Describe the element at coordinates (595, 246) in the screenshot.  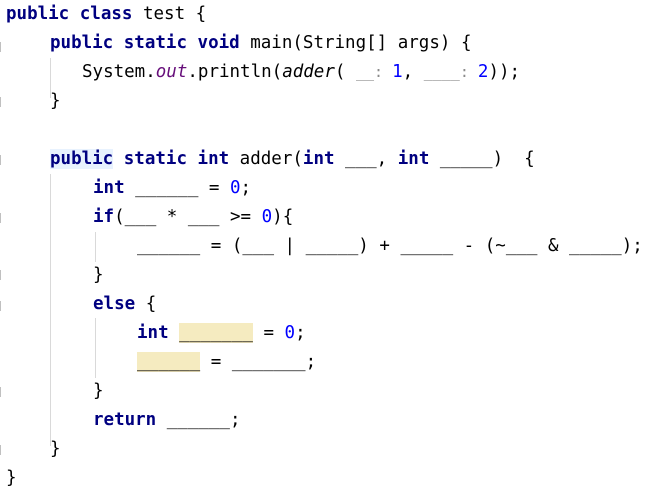
I see `expr-blank-5: _____` at that location.